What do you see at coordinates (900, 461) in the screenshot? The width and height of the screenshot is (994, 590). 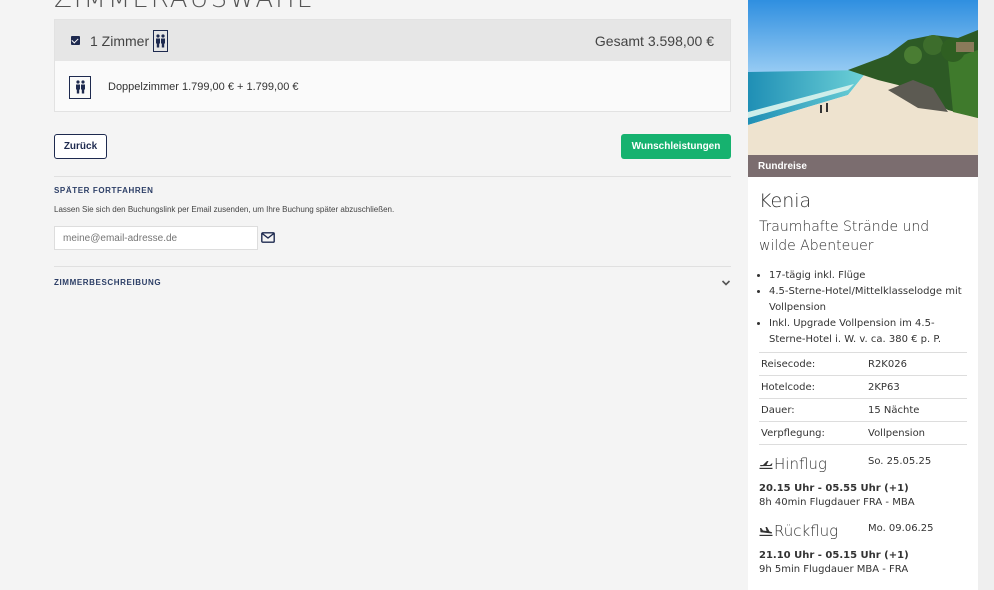 I see `outbound-date: So. 25.05.25` at bounding box center [900, 461].